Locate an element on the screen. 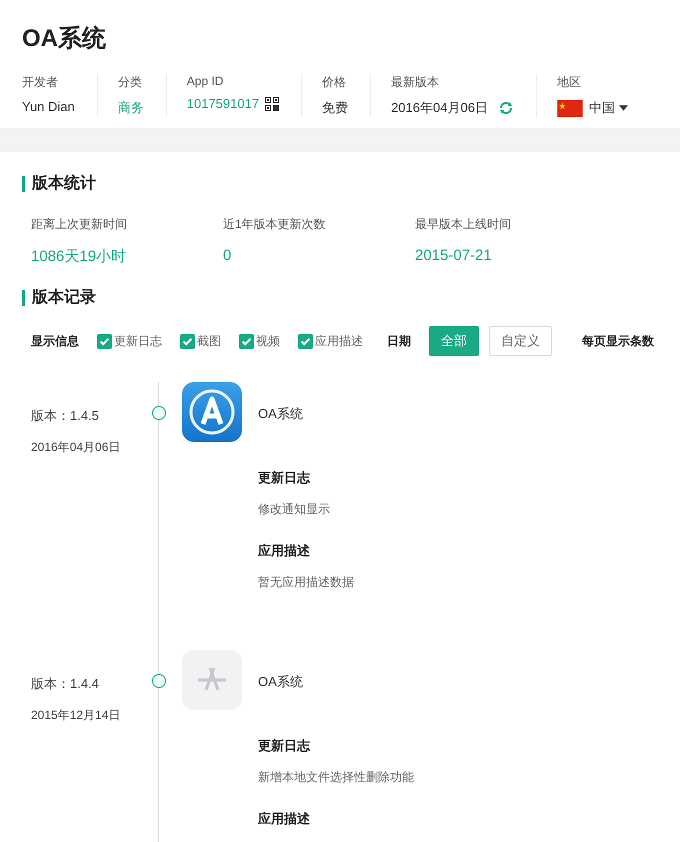  meta-value: Yun Dian is located at coordinates (48, 106).